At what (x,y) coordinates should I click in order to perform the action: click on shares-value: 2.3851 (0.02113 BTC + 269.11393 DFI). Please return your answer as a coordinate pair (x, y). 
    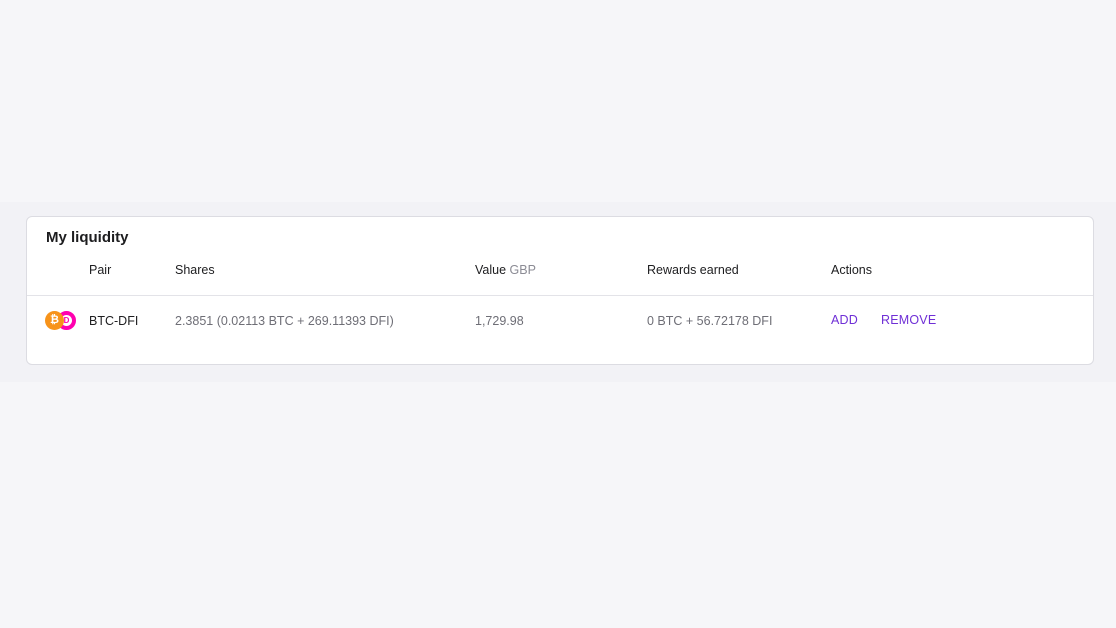
    Looking at the image, I should click on (284, 321).